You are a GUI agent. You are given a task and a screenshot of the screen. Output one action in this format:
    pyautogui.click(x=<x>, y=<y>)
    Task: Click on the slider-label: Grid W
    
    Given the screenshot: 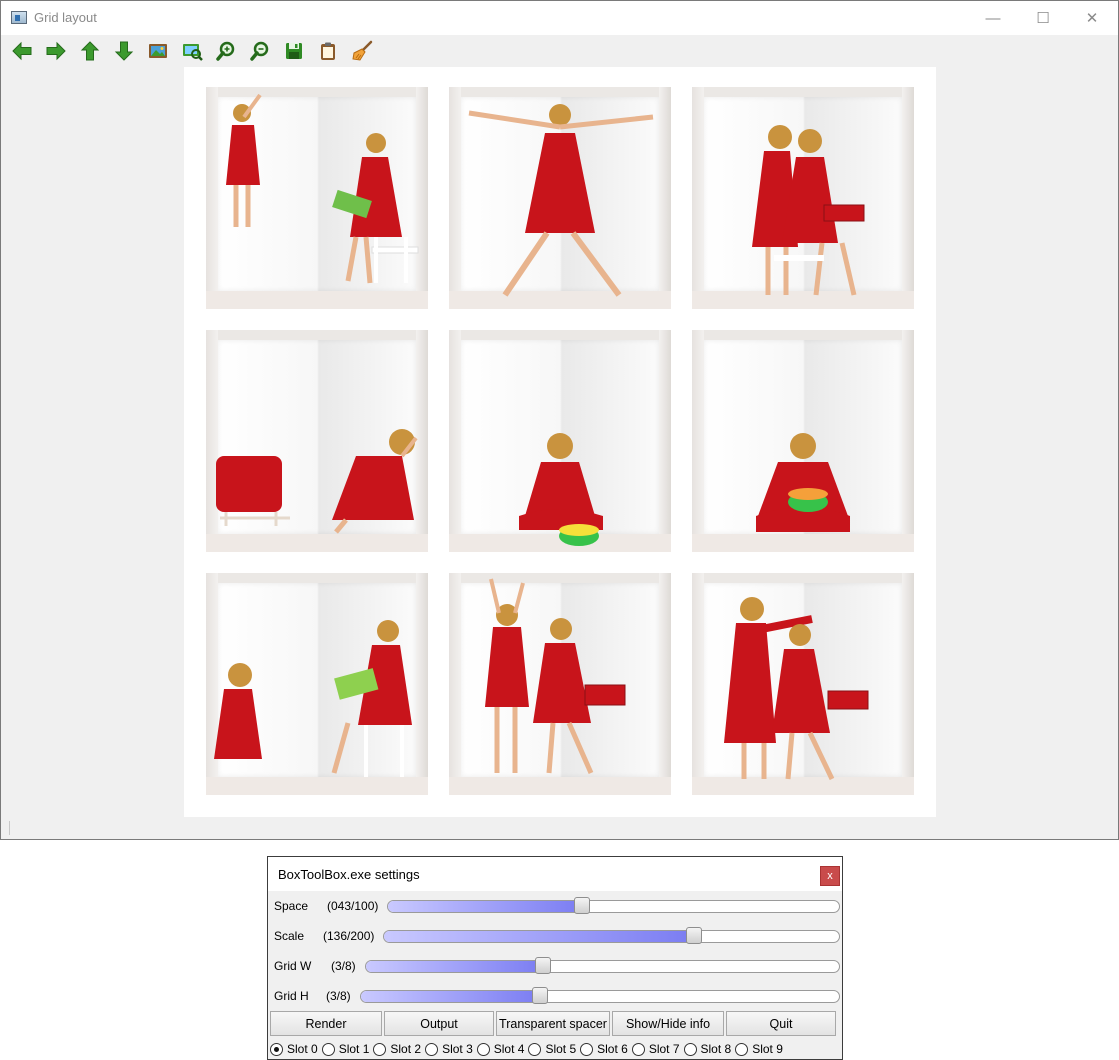 What is the action you would take?
    pyautogui.click(x=293, y=966)
    